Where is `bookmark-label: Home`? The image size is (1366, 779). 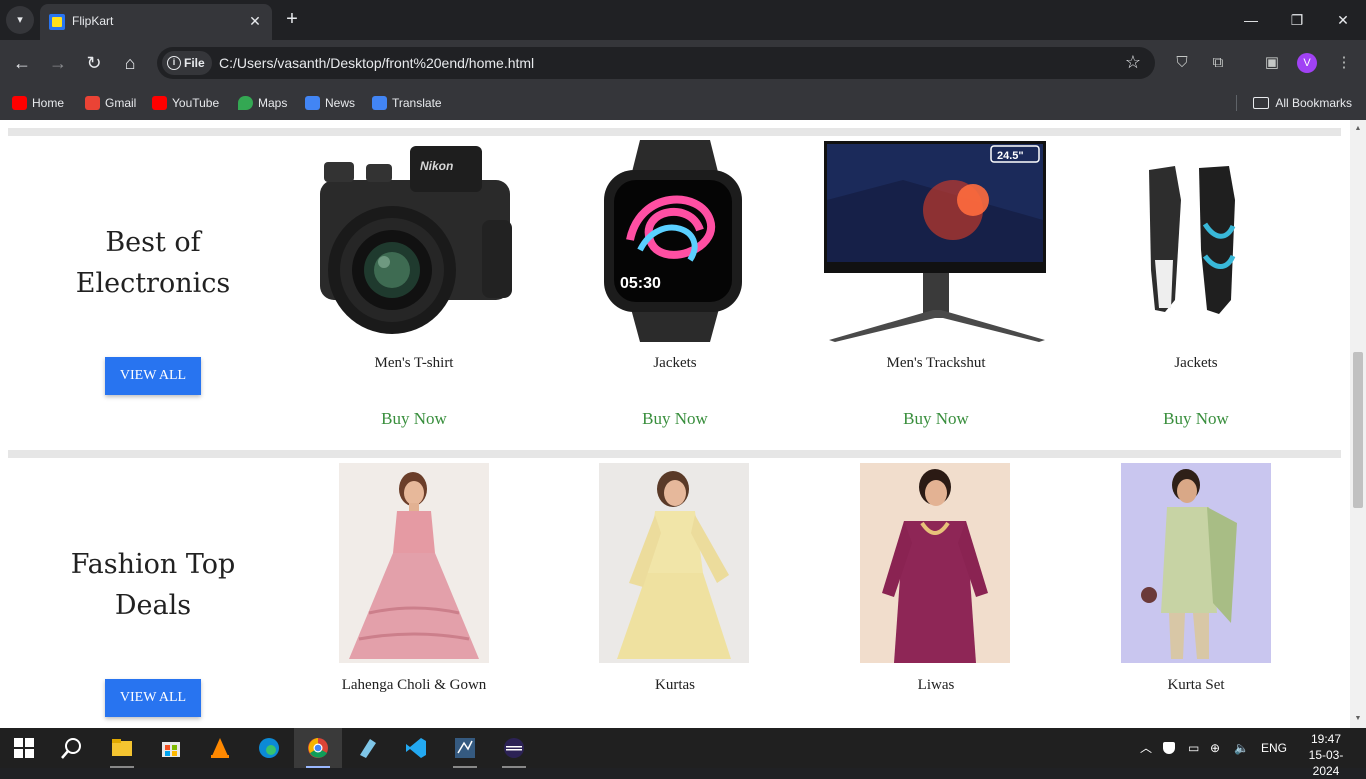
bookmark-label: Home is located at coordinates (48, 103).